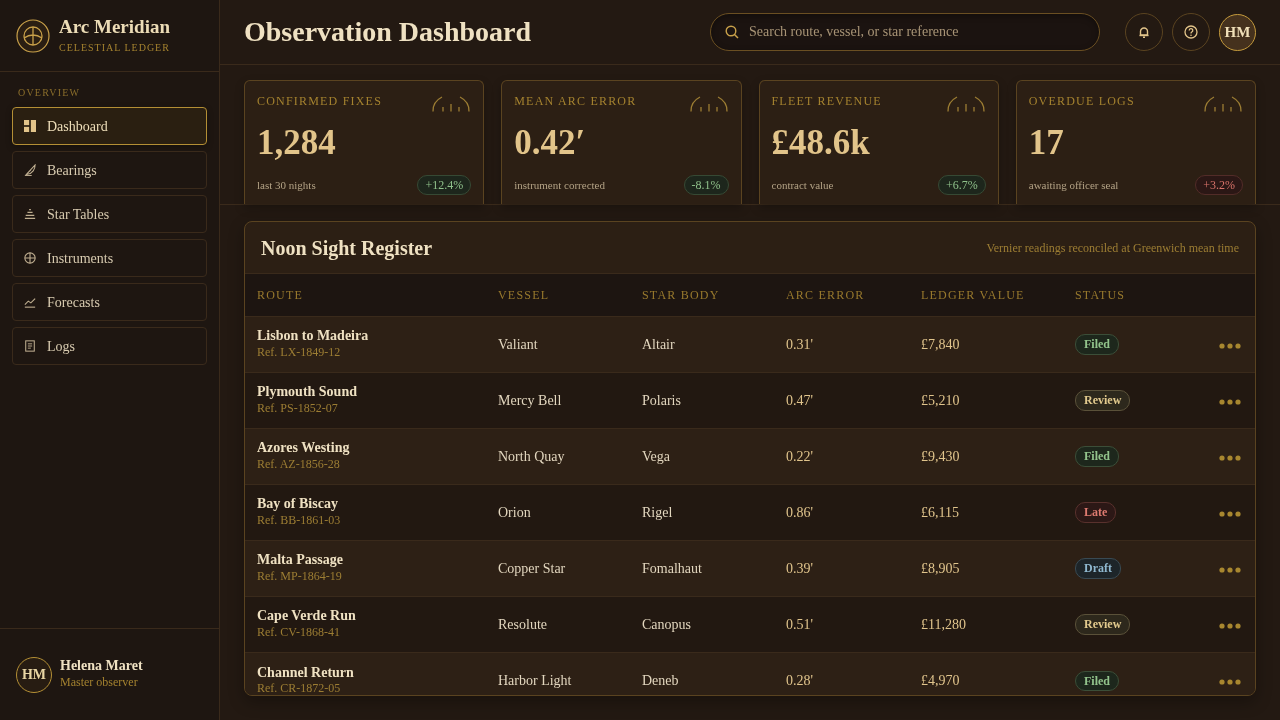 Image resolution: width=1280 pixels, height=720 pixels. What do you see at coordinates (535, 680) in the screenshot?
I see `table-cell: Harbor Light` at bounding box center [535, 680].